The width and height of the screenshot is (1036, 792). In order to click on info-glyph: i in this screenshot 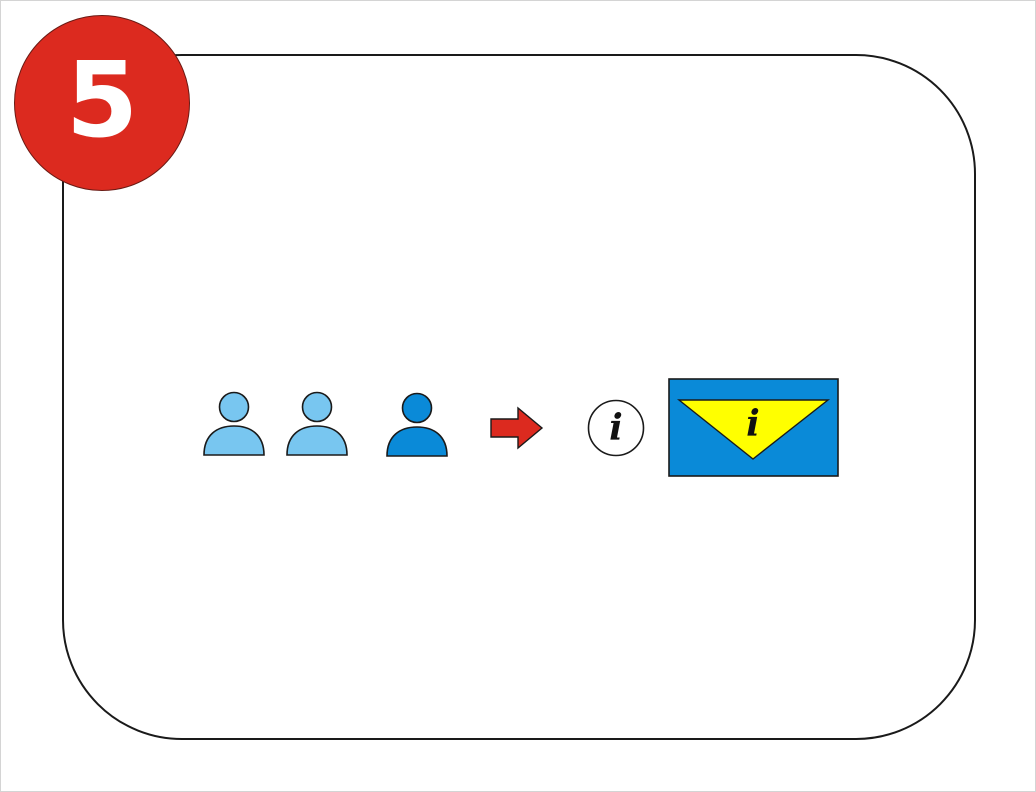, I will do `click(616, 428)`.